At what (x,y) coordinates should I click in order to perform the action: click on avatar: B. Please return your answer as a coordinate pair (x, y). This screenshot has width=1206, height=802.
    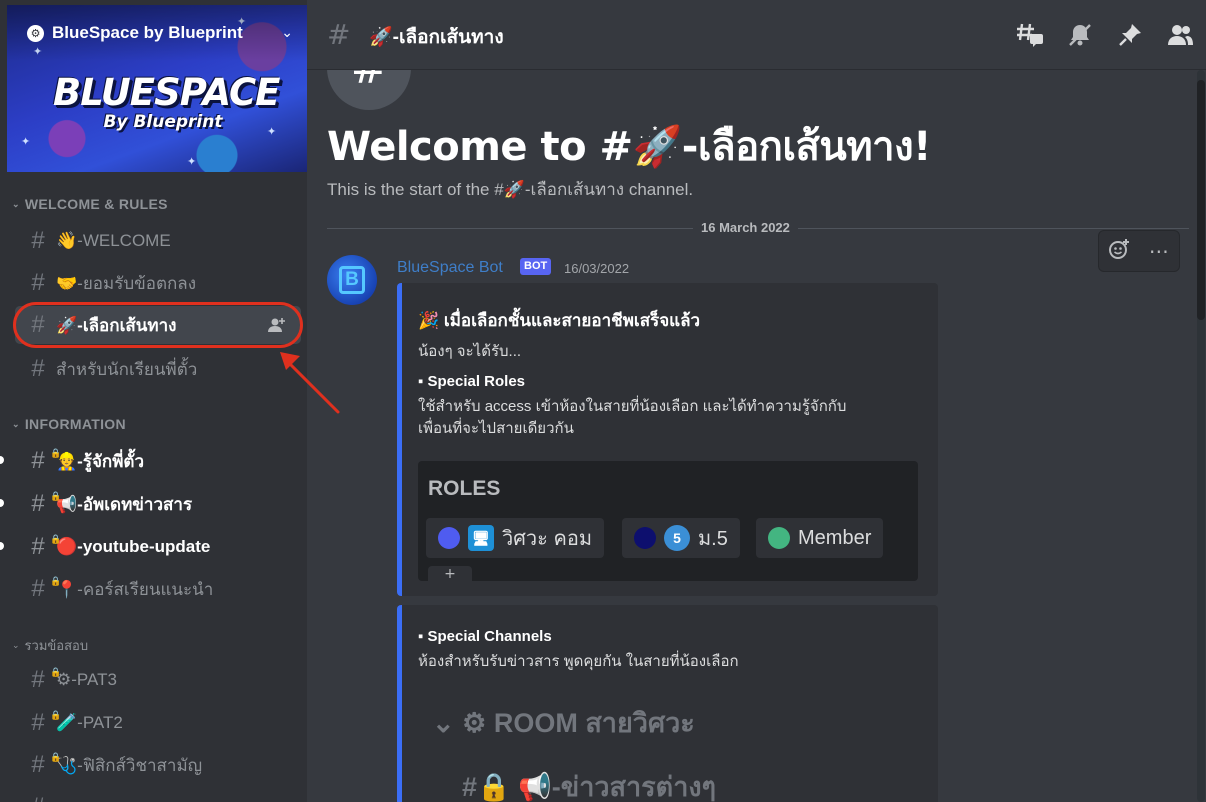
    Looking at the image, I should click on (352, 280).